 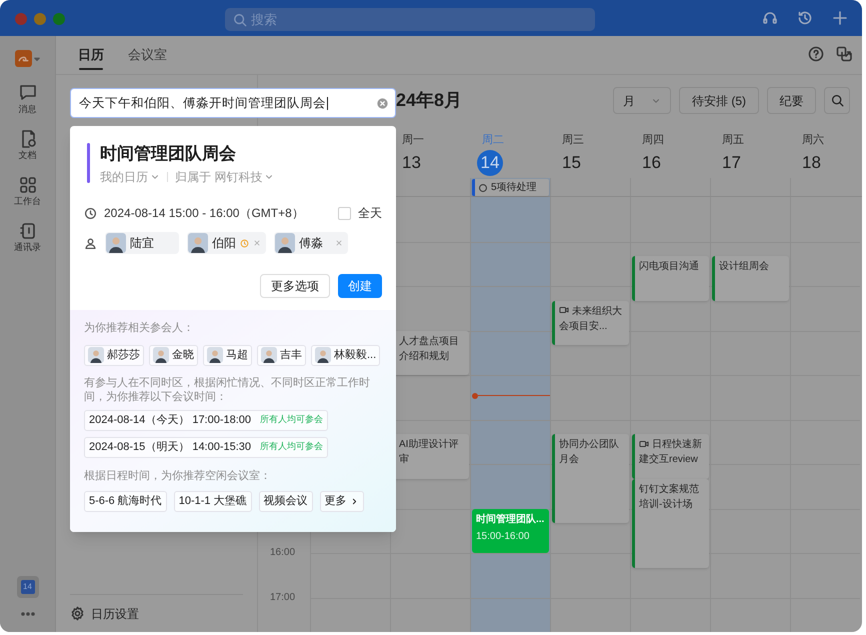 What do you see at coordinates (213, 501) in the screenshot?
I see `room-chip: 10-1-1 大堡礁` at bounding box center [213, 501].